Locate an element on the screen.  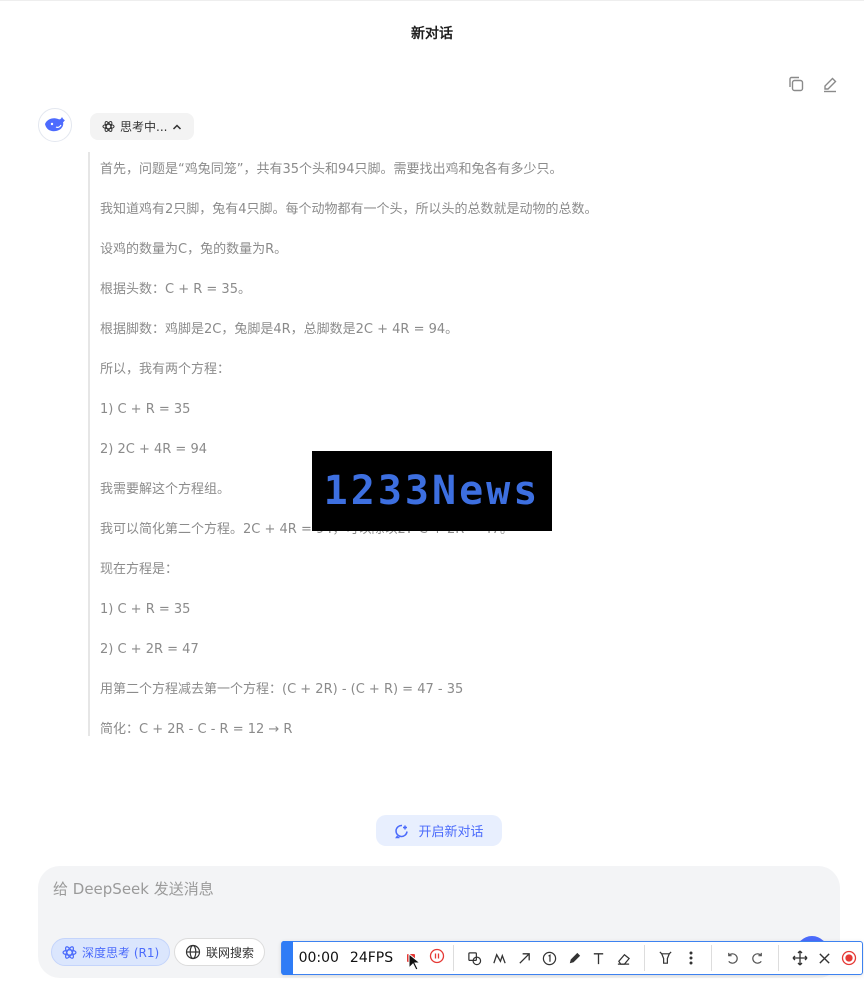
deep-think-toggle: 深度思考 (R1) is located at coordinates (111, 952).